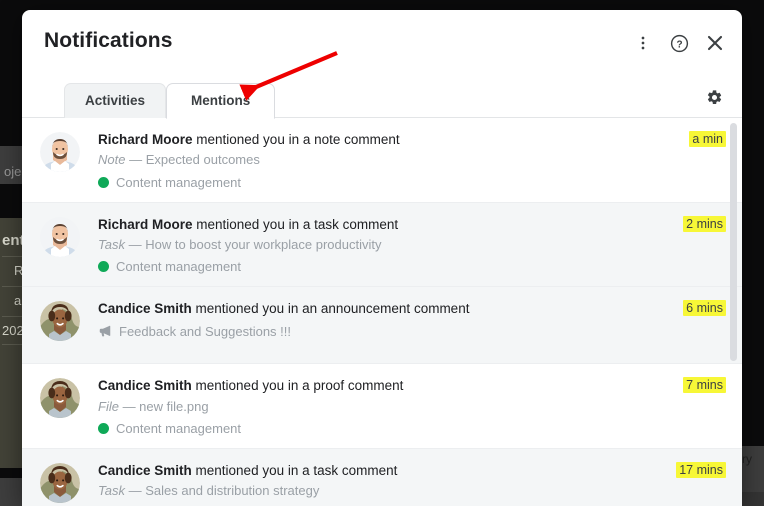 The height and width of the screenshot is (506, 764). I want to click on notification-subject-text: — Expected outcomes, so click(192, 160).